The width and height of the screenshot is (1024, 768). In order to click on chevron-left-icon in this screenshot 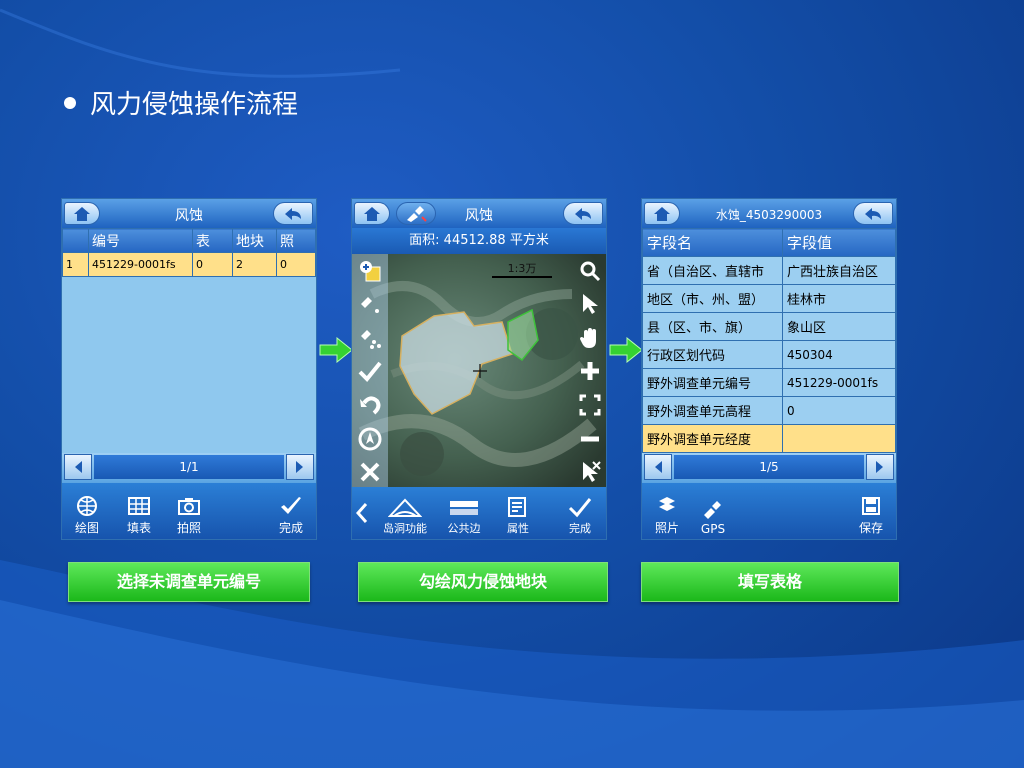, I will do `click(361, 513)`.